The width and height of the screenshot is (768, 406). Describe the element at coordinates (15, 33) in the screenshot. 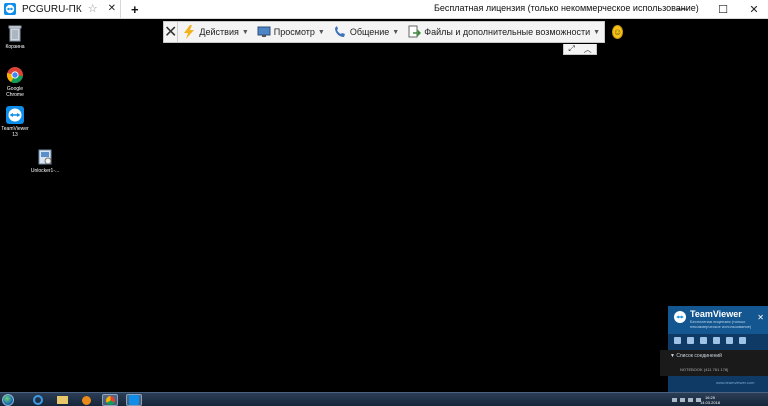

I see `recycle-bin-icon` at that location.